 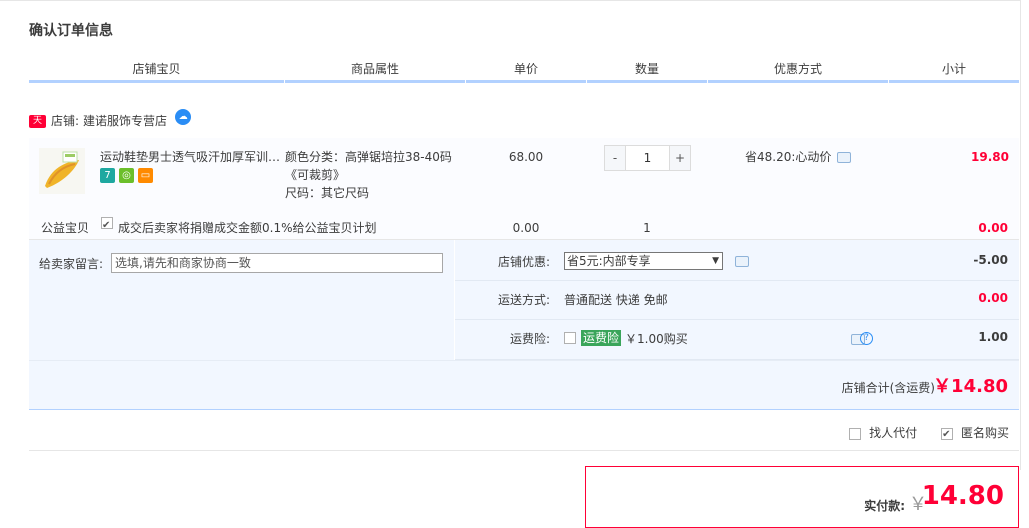 I want to click on anonymous-option: 匿名购买, so click(x=975, y=434).